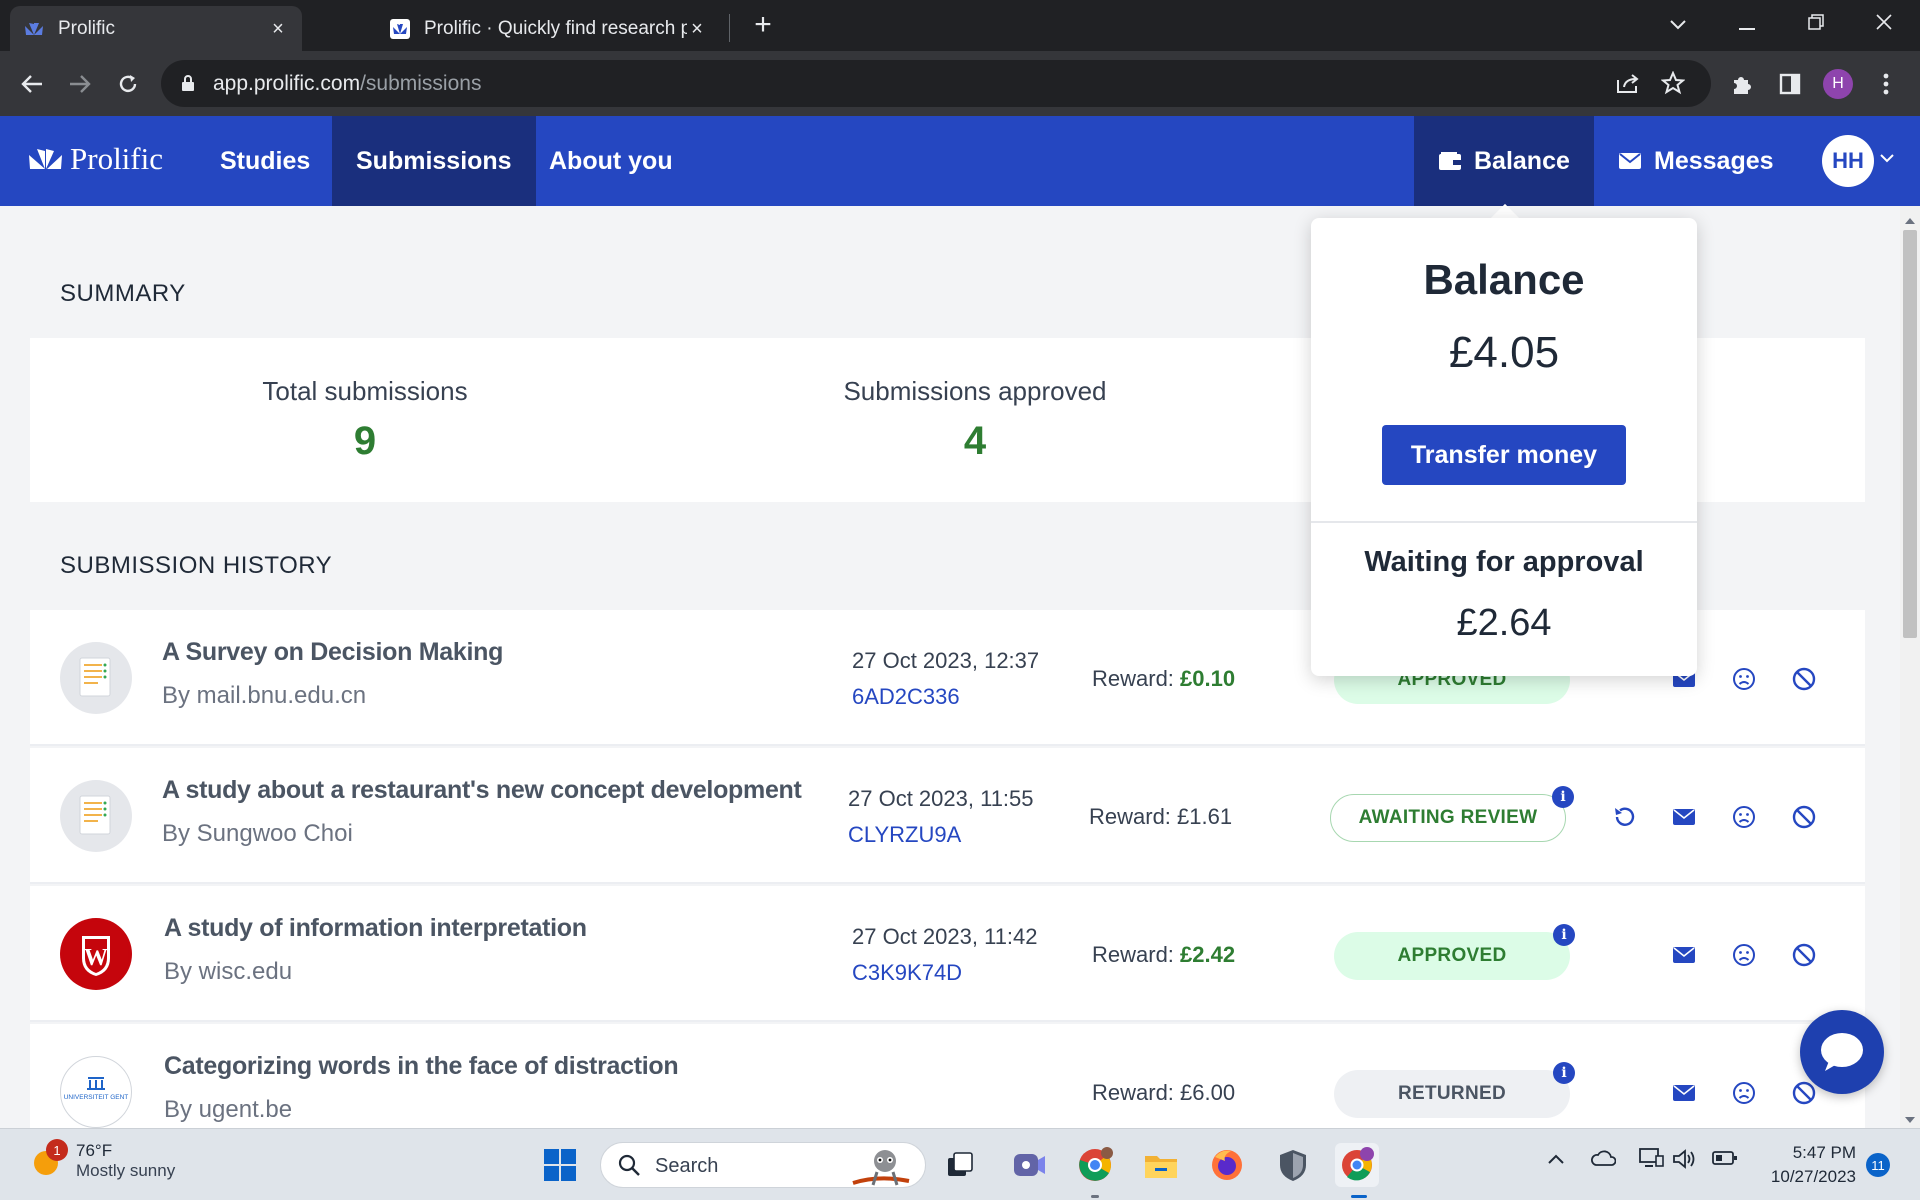 This screenshot has width=1920, height=1200. I want to click on reward-text: Reward: £0.10, so click(1164, 678).